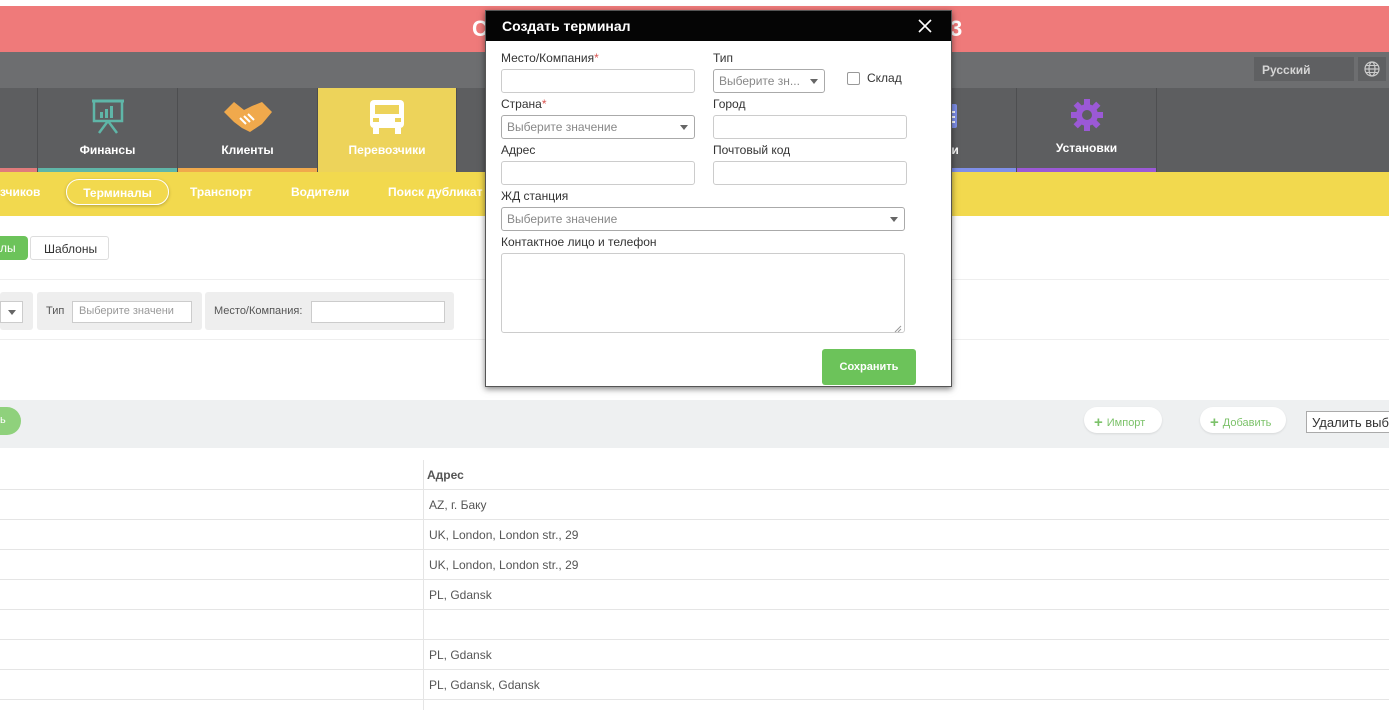 This screenshot has width=1389, height=710. What do you see at coordinates (320, 192) in the screenshot?
I see `subnav-item-drivers: Водители` at bounding box center [320, 192].